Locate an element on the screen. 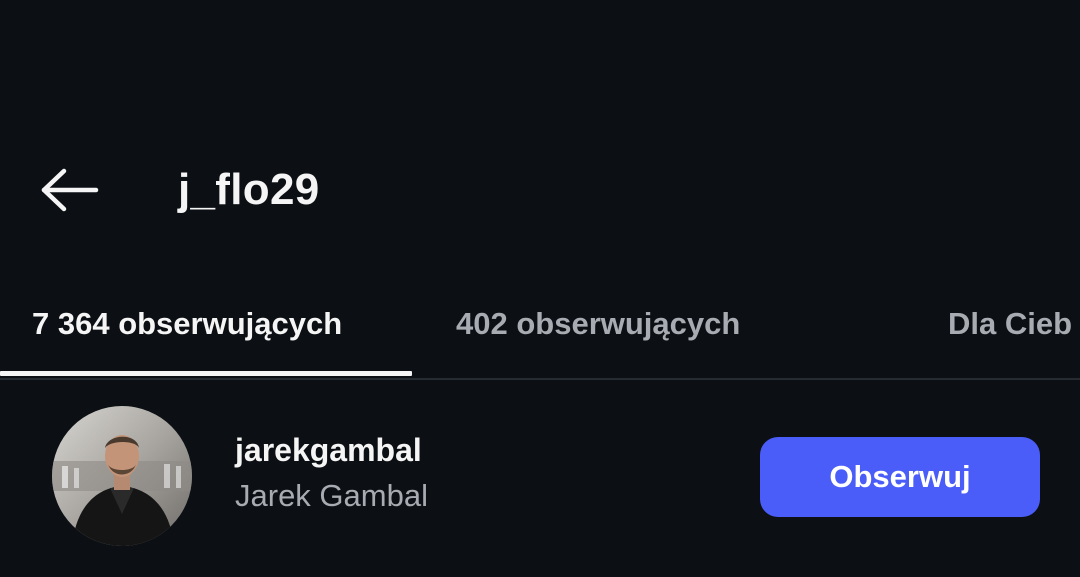  back-button is located at coordinates (70, 190).